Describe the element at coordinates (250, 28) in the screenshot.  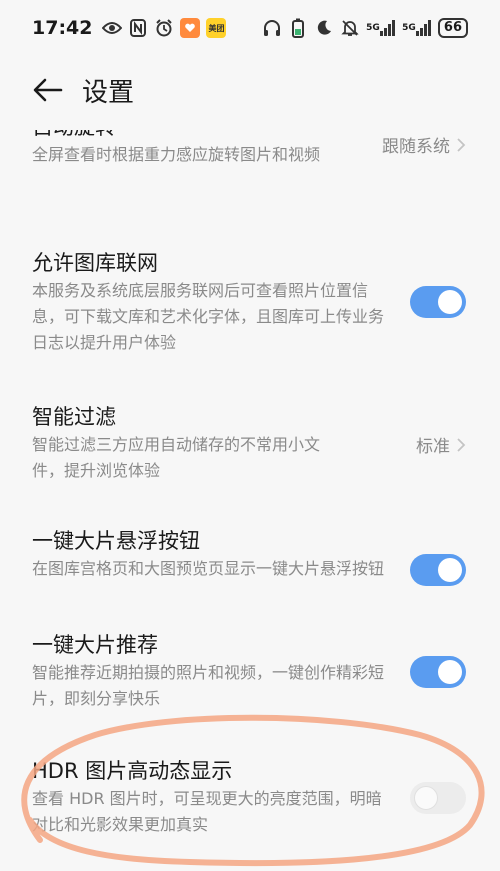
I see `status-bar: 17:42 美团 5G 5G 66` at that location.